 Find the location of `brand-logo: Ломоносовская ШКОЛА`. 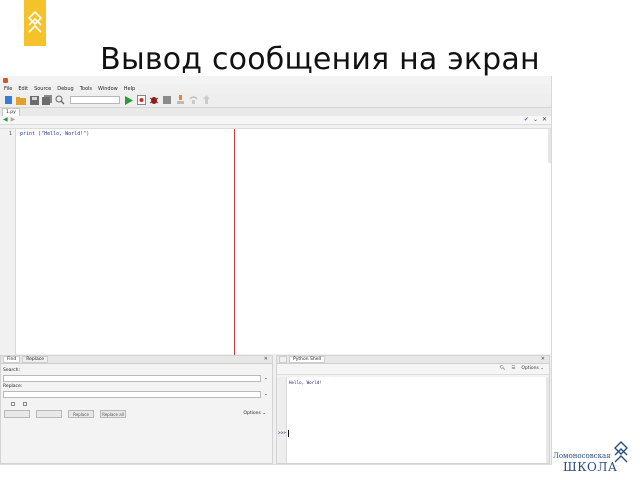

brand-logo: Ломоносовская ШКОЛА is located at coordinates (592, 457).